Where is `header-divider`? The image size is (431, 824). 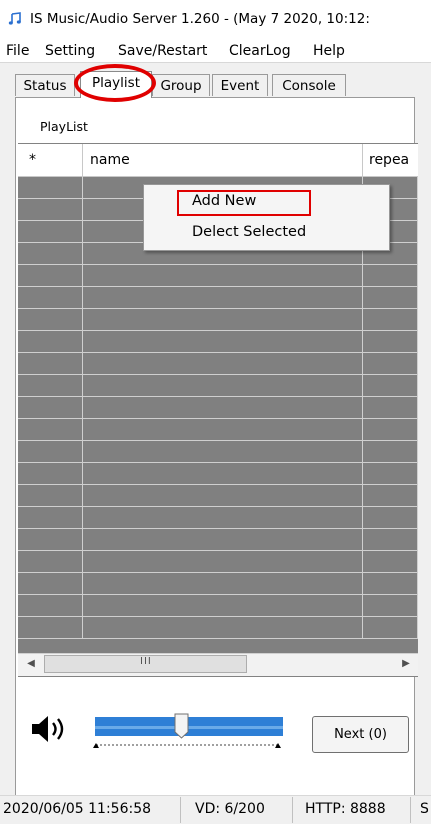
header-divider is located at coordinates (82, 160).